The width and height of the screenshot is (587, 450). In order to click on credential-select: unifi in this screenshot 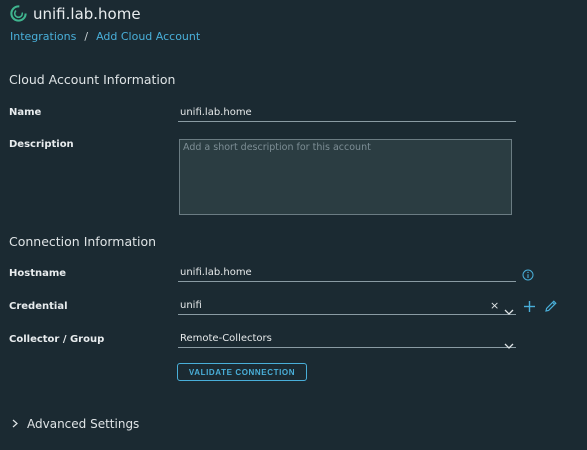, I will do `click(347, 306)`.